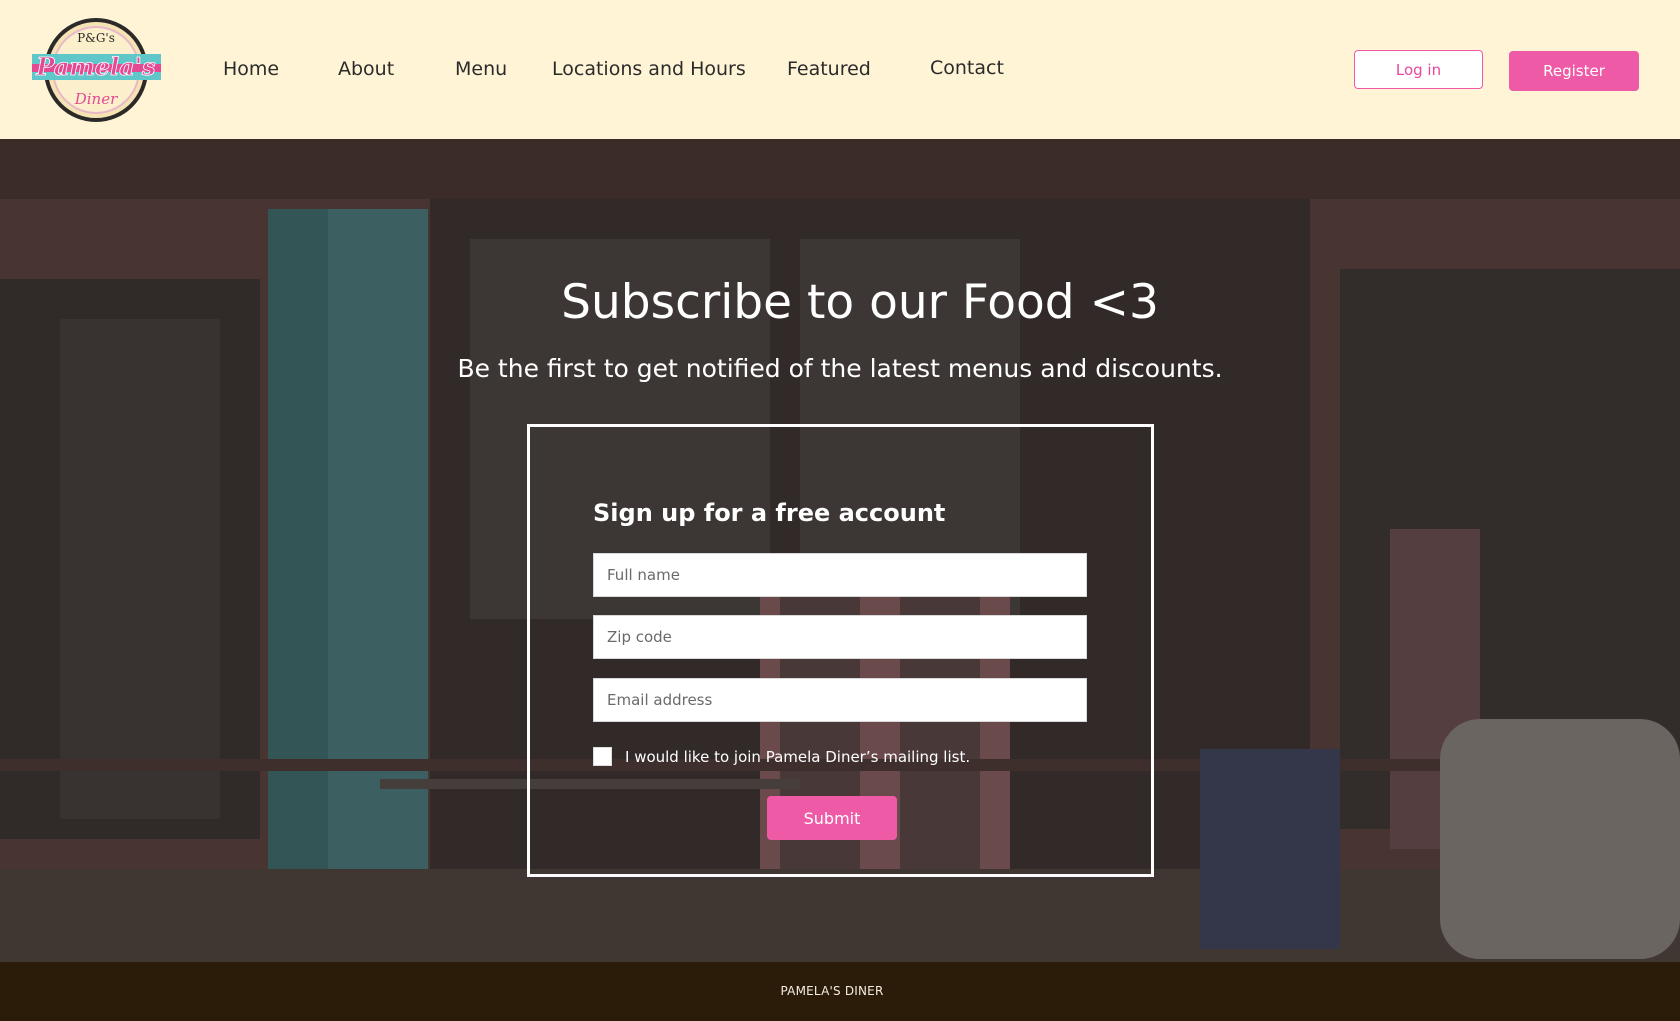 This screenshot has height=1021, width=1680. What do you see at coordinates (366, 69) in the screenshot?
I see `nav-about: About` at bounding box center [366, 69].